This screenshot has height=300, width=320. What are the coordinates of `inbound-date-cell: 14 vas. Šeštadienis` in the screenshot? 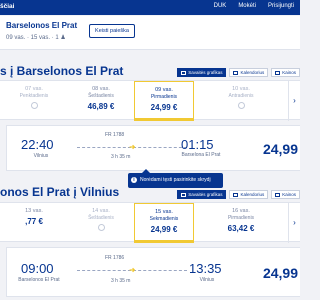 It's located at (101, 223).